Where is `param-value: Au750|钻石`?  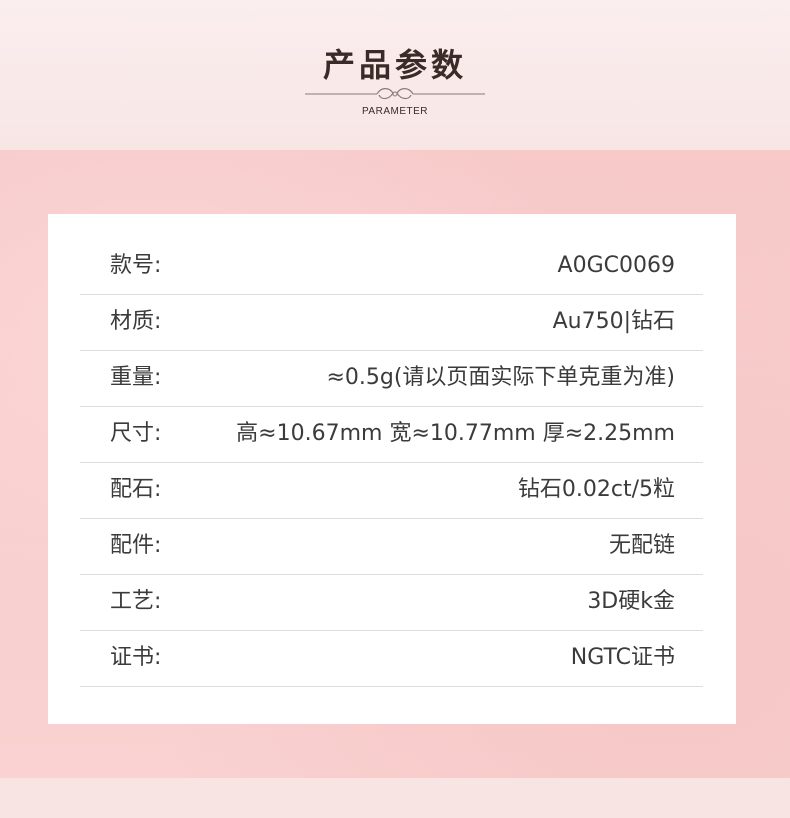 param-value: Au750|钻石 is located at coordinates (613, 321).